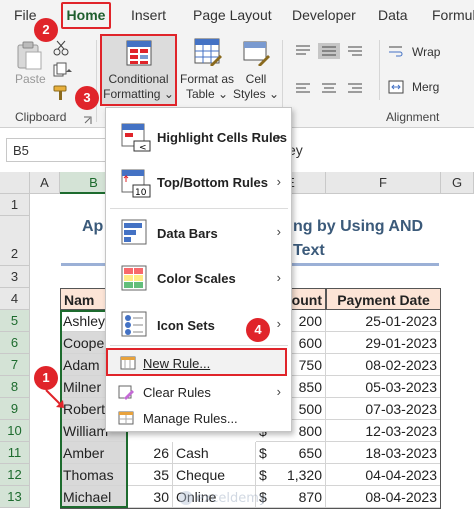 Image resolution: width=474 pixels, height=528 pixels. Describe the element at coordinates (15, 241) in the screenshot. I see `row-header-2: 2` at that location.